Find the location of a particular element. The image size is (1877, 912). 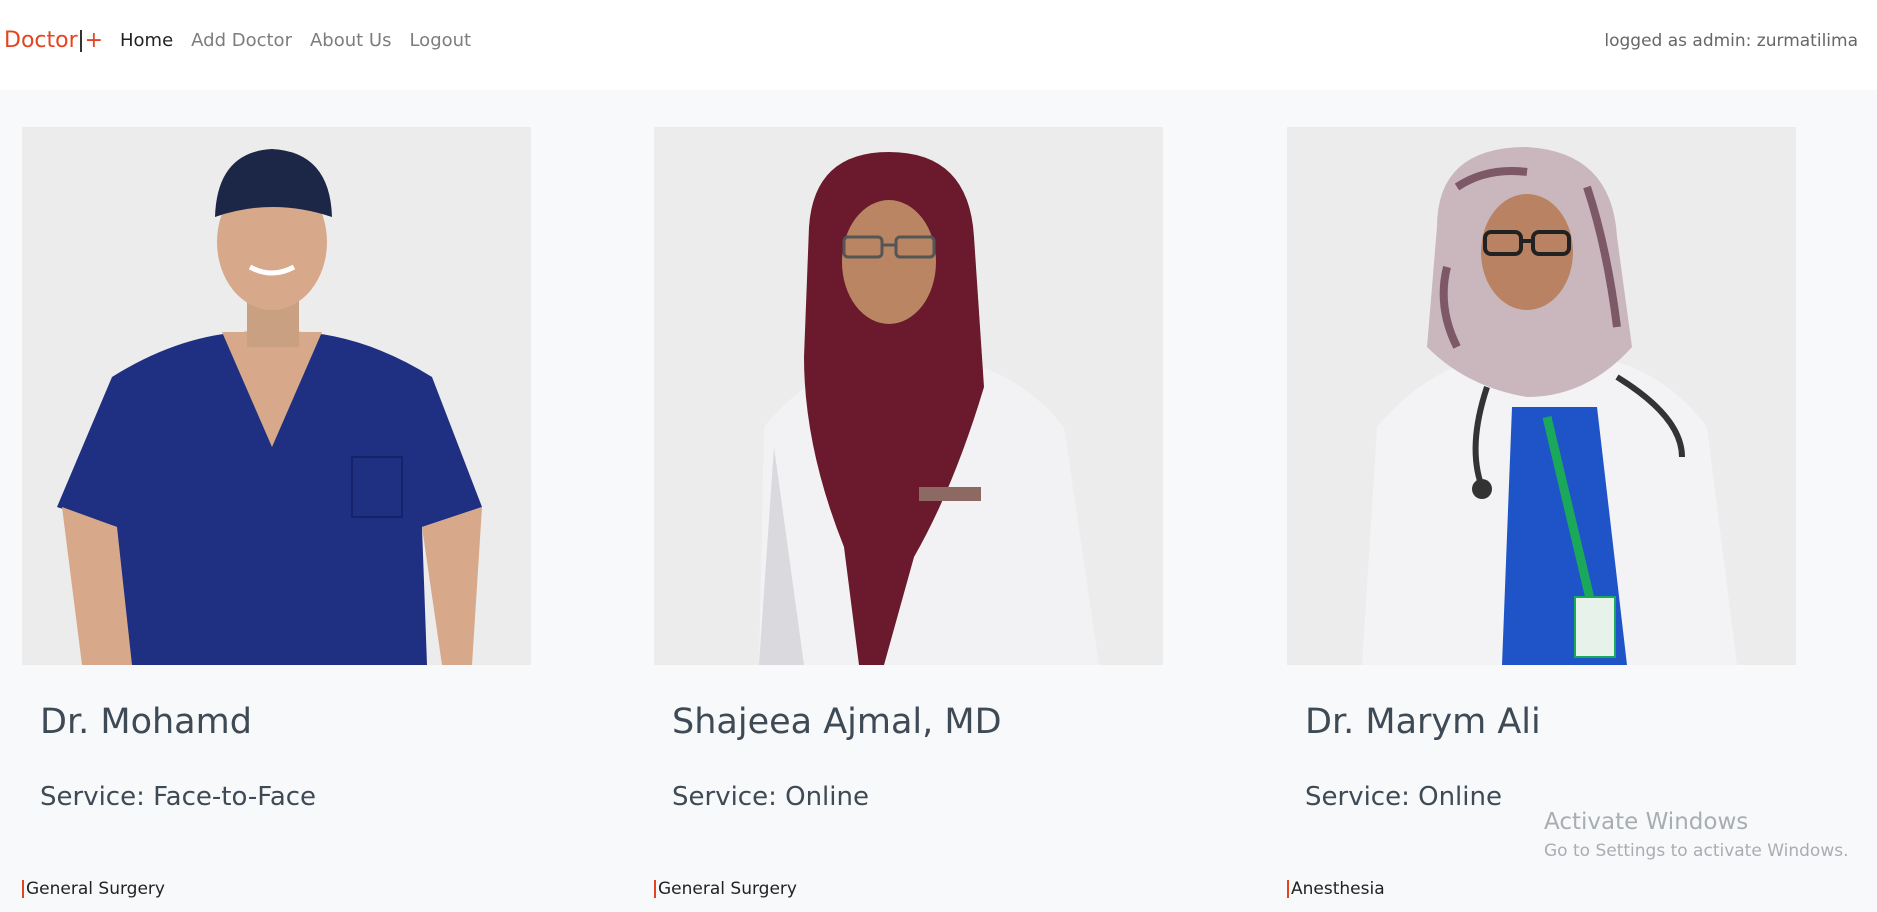

nav-logout-link: Logout is located at coordinates (440, 40).